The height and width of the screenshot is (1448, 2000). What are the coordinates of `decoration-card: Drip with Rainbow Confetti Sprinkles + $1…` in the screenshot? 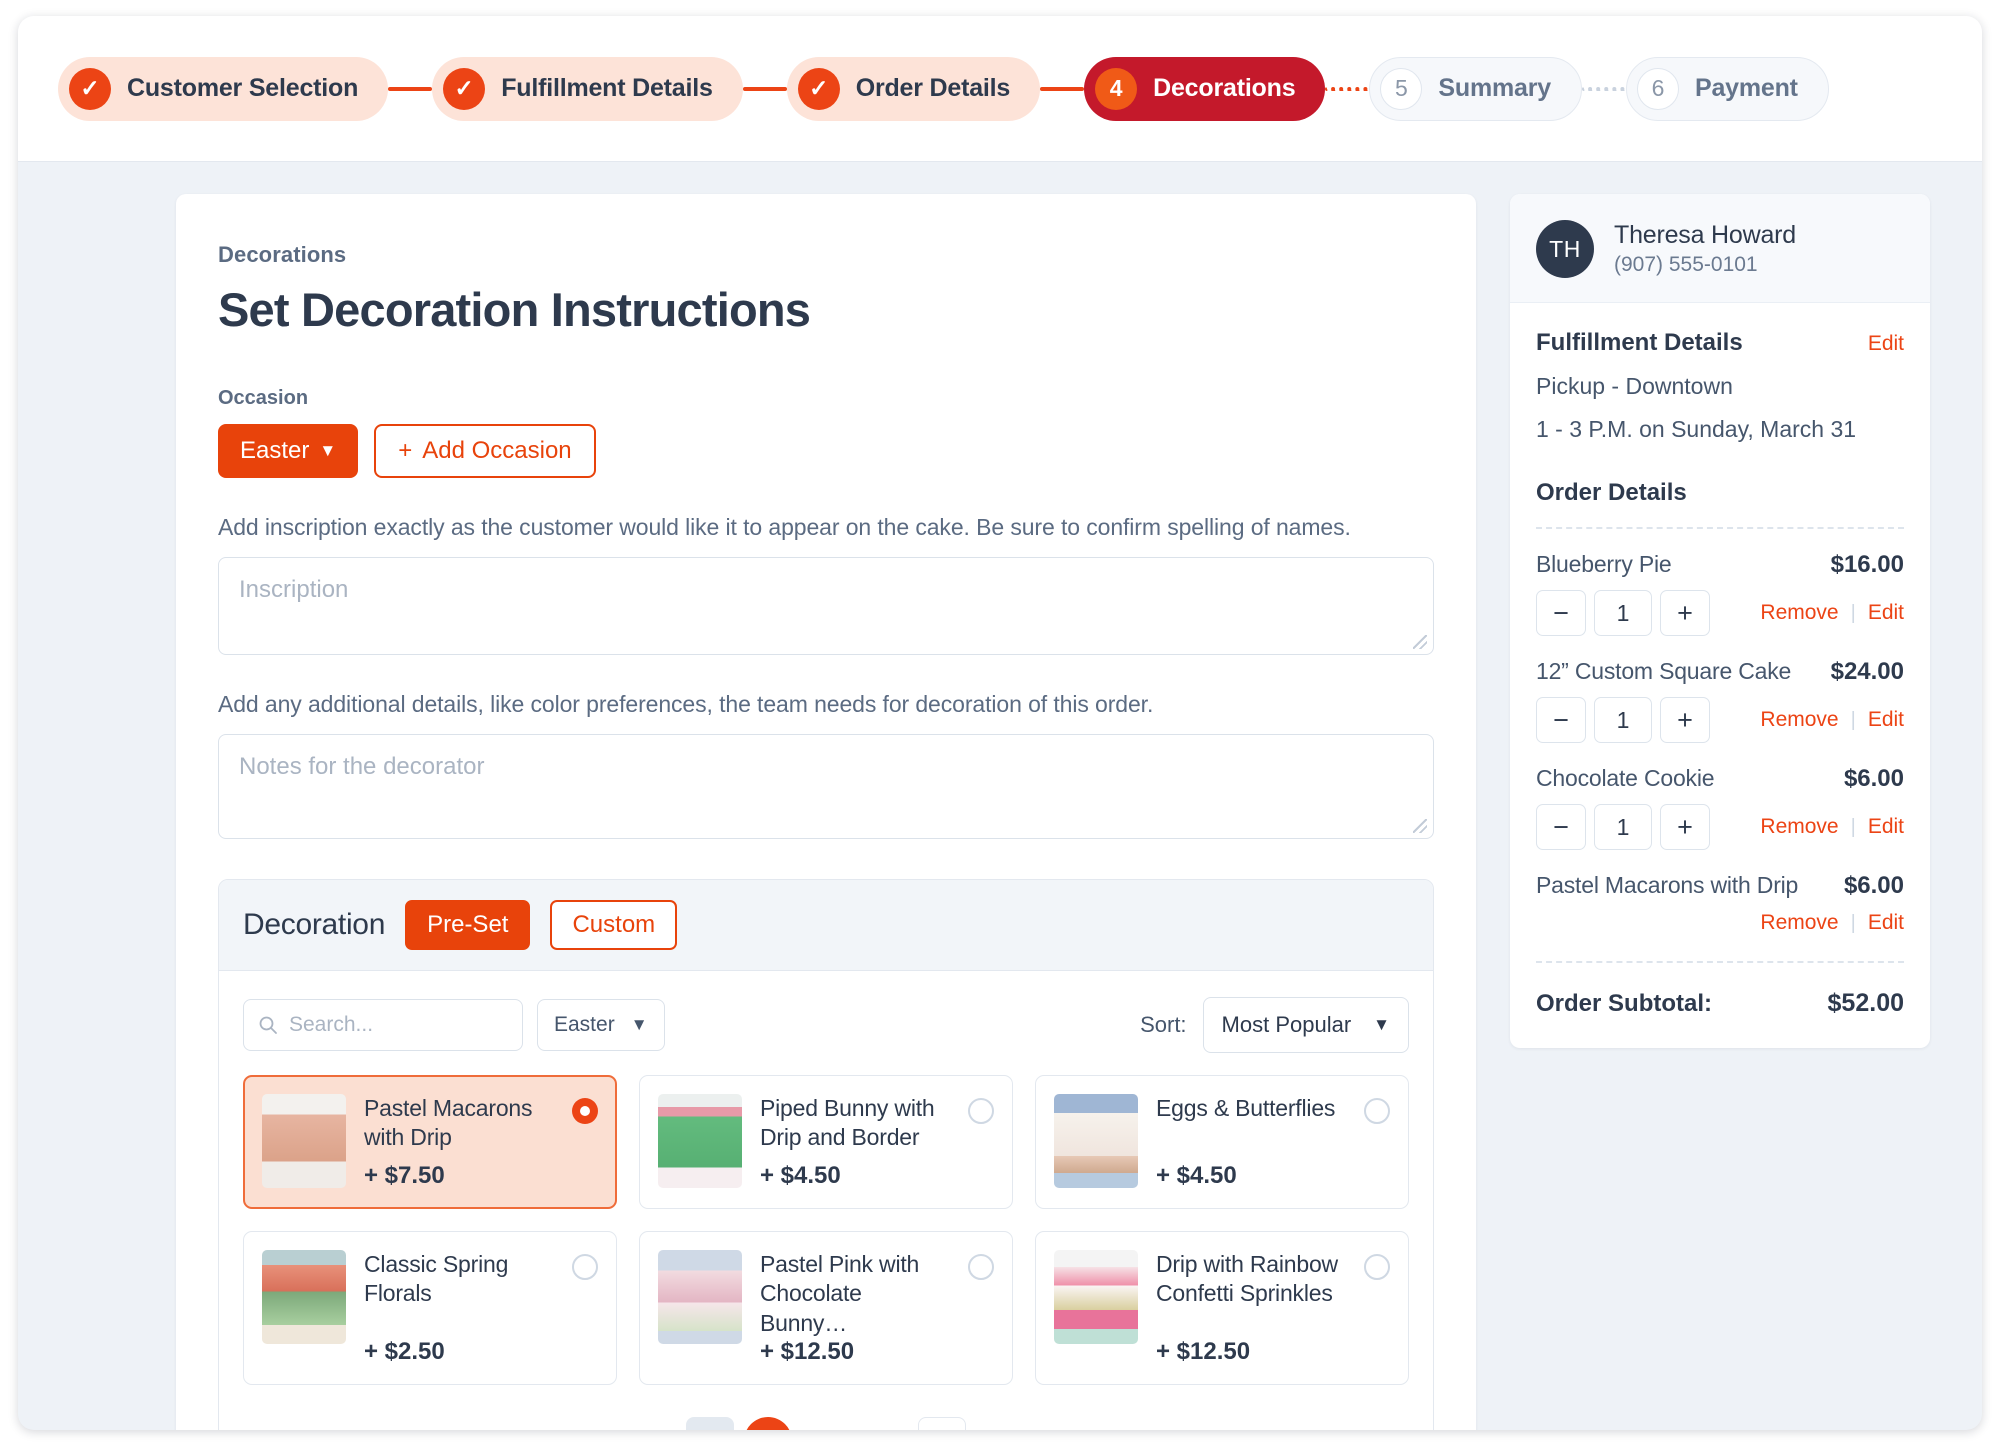 It's located at (1222, 1308).